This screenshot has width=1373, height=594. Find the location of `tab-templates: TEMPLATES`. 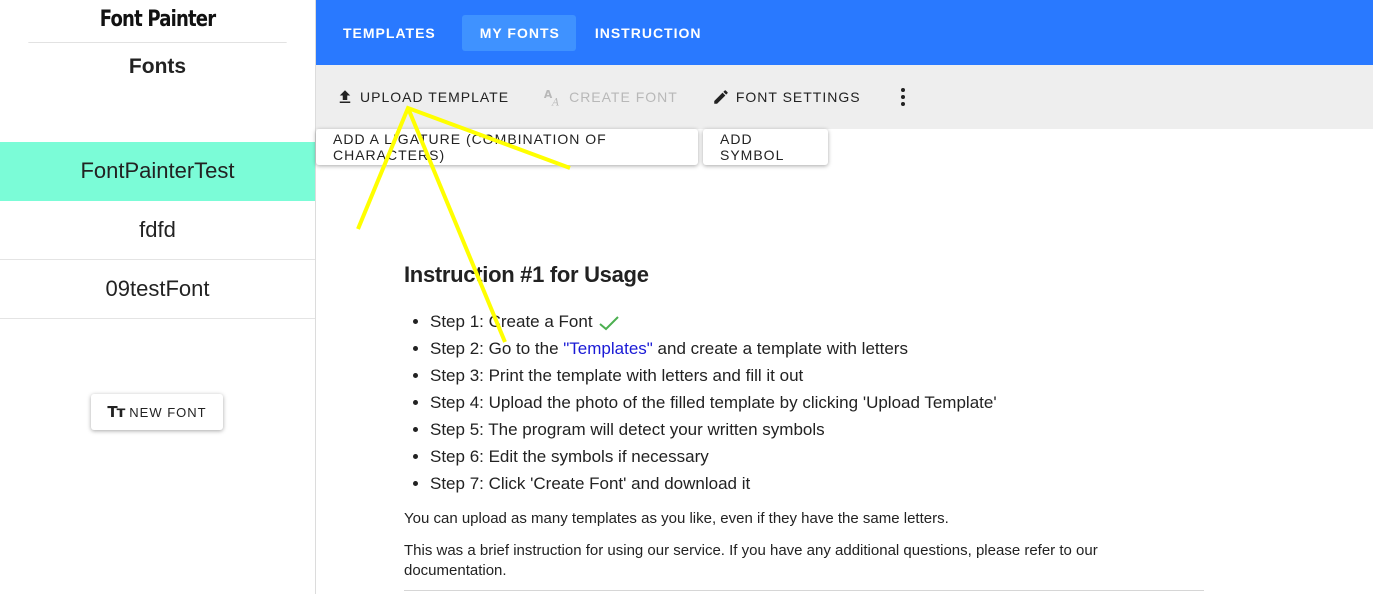

tab-templates: TEMPLATES is located at coordinates (393, 33).